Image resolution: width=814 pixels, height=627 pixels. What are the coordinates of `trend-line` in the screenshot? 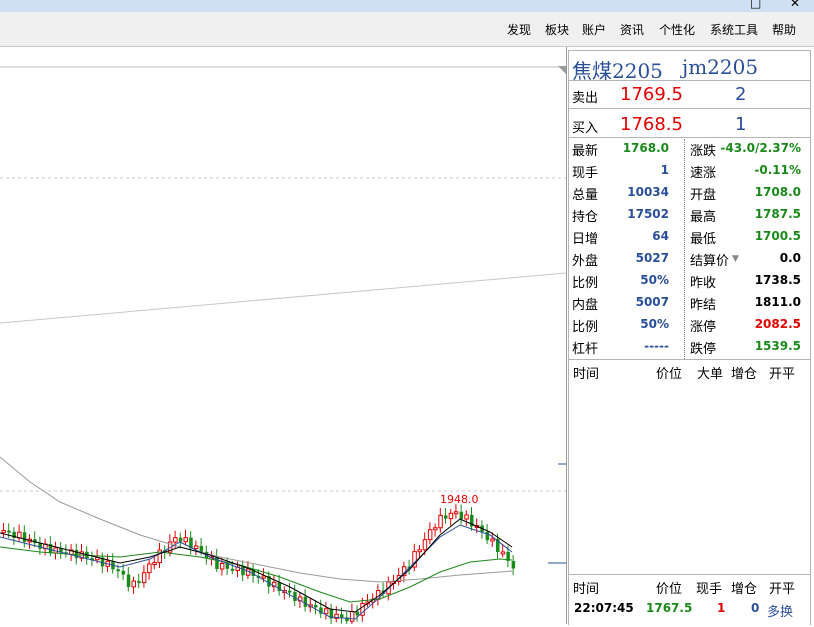 It's located at (283, 298).